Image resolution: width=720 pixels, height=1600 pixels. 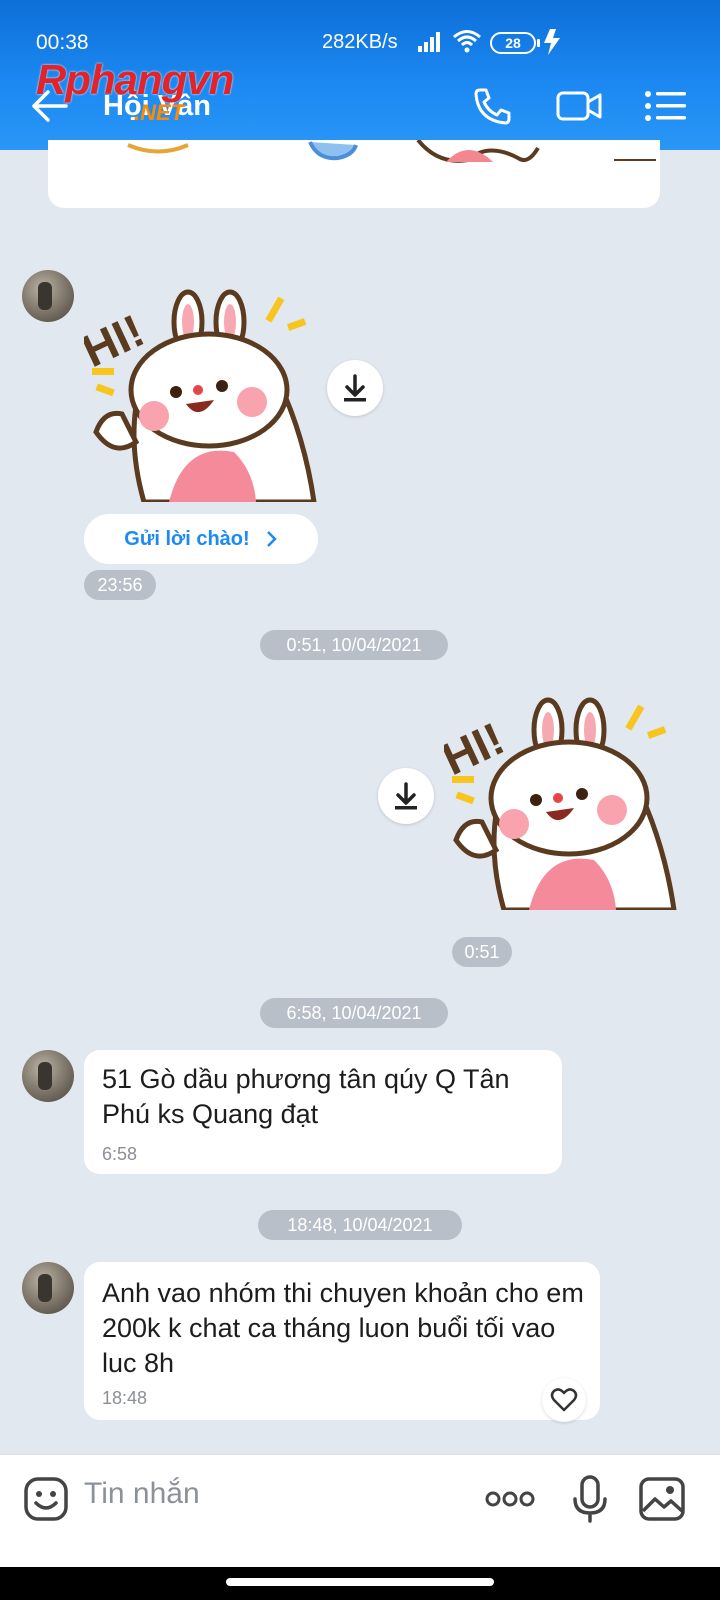 What do you see at coordinates (125, 1398) in the screenshot?
I see `message-time: 18:48` at bounding box center [125, 1398].